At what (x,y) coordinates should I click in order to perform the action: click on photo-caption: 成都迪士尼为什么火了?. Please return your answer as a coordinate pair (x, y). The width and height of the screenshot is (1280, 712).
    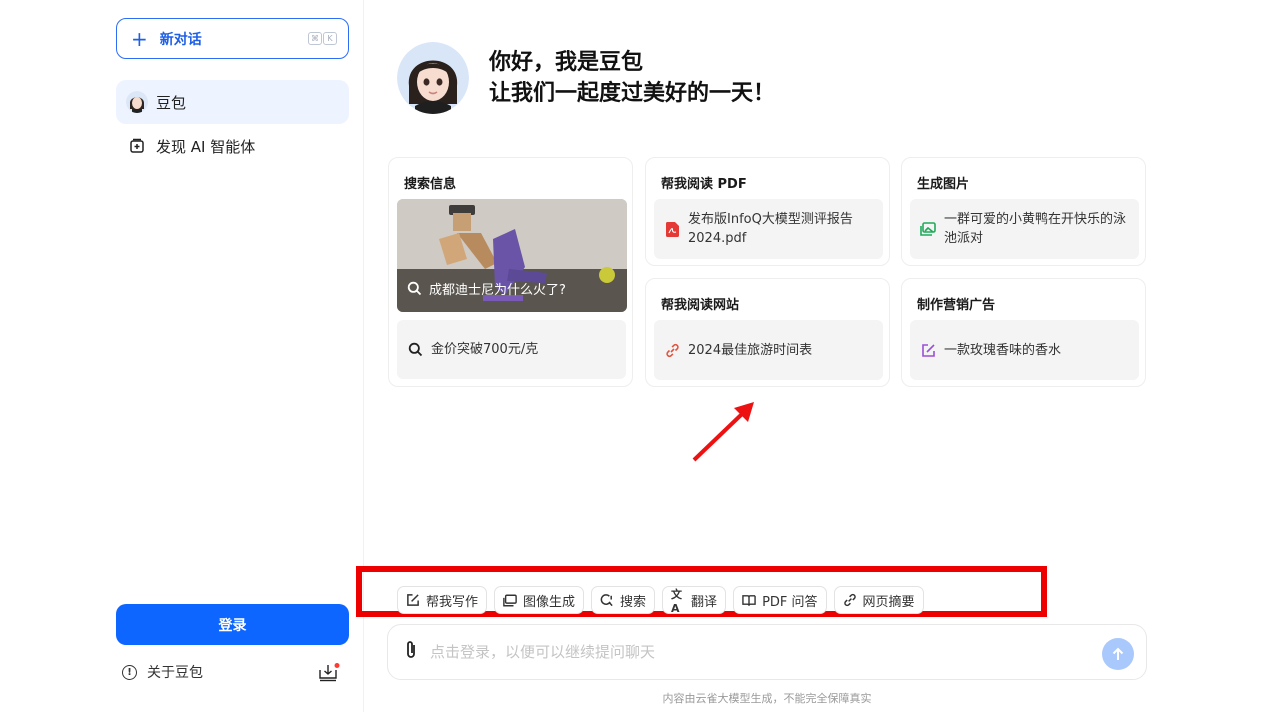
    Looking at the image, I should click on (486, 288).